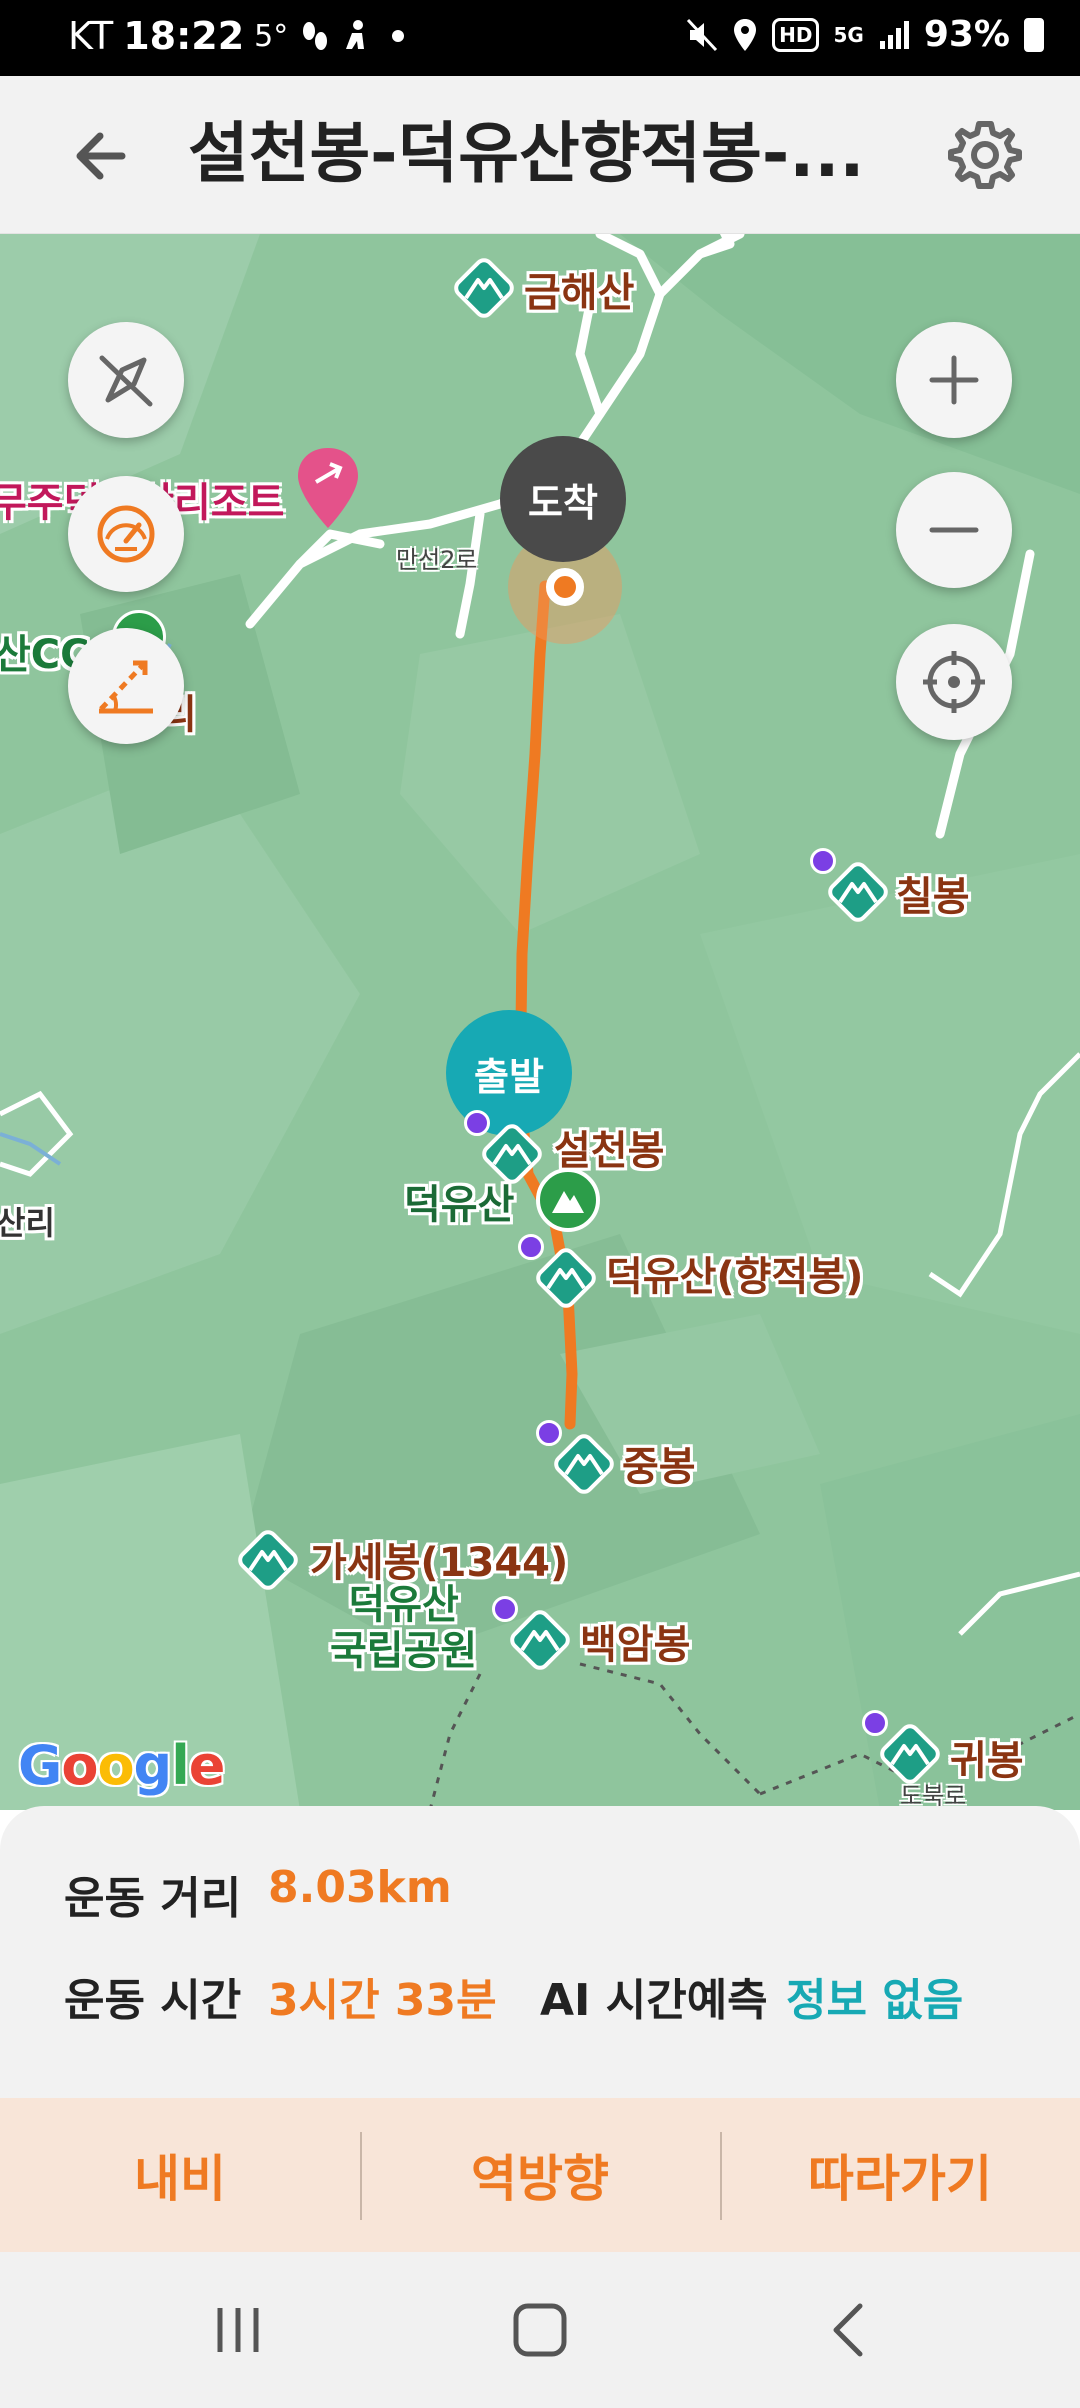 Image resolution: width=1080 pixels, height=2408 pixels. Describe the element at coordinates (850, 2330) in the screenshot. I see `back-nav-icon` at that location.